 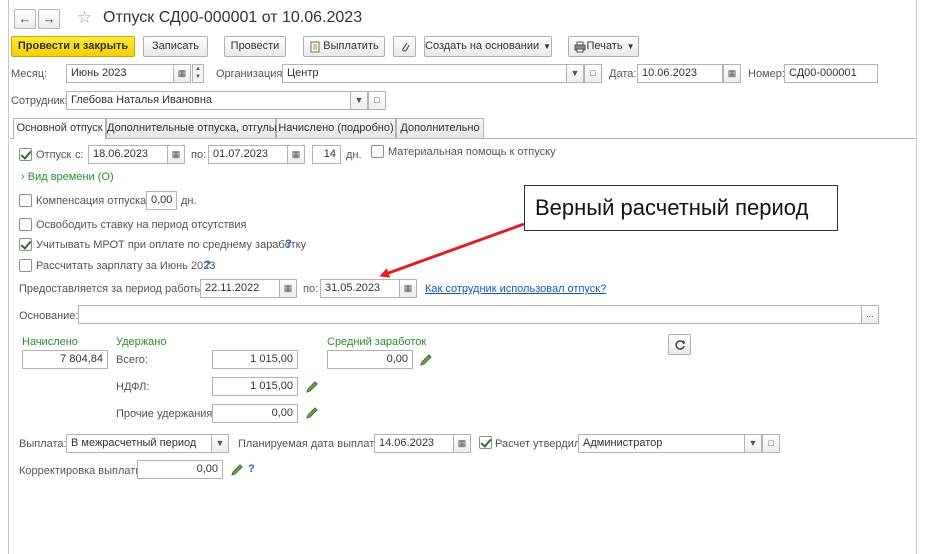 What do you see at coordinates (128, 154) in the screenshot?
I see `vacation-from-field: 18.06.2023` at bounding box center [128, 154].